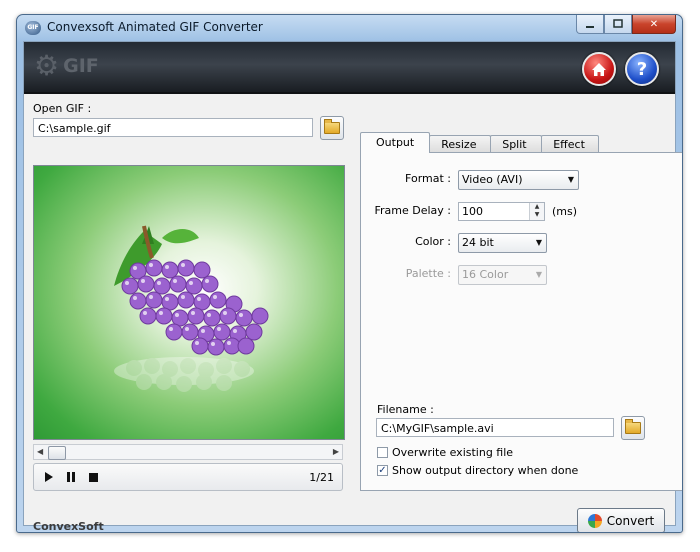 The image size is (700, 552). I want to click on frame-counter: 1/21, so click(321, 477).